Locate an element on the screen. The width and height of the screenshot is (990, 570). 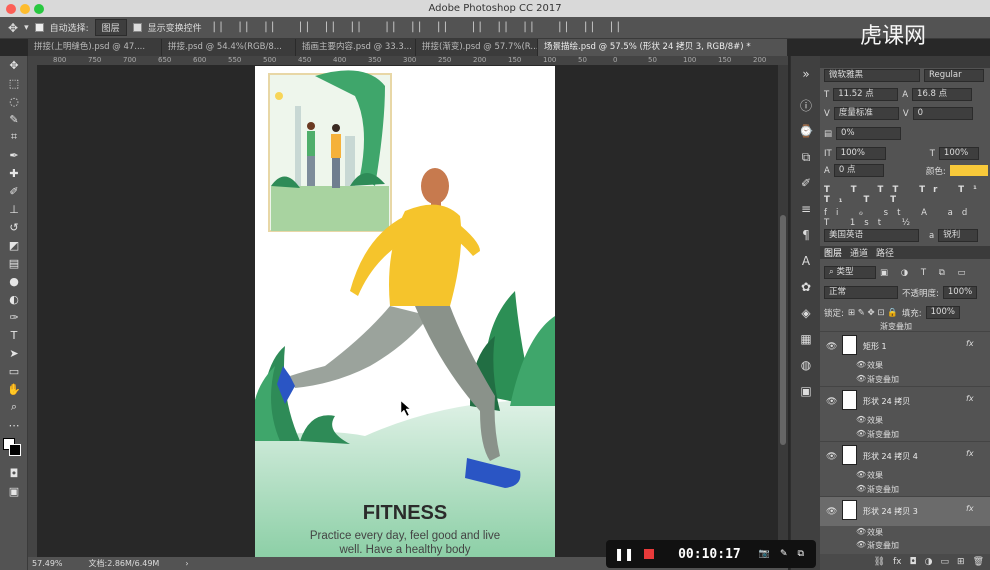
font-family-select: 微软雅黑 is located at coordinates (872, 75).